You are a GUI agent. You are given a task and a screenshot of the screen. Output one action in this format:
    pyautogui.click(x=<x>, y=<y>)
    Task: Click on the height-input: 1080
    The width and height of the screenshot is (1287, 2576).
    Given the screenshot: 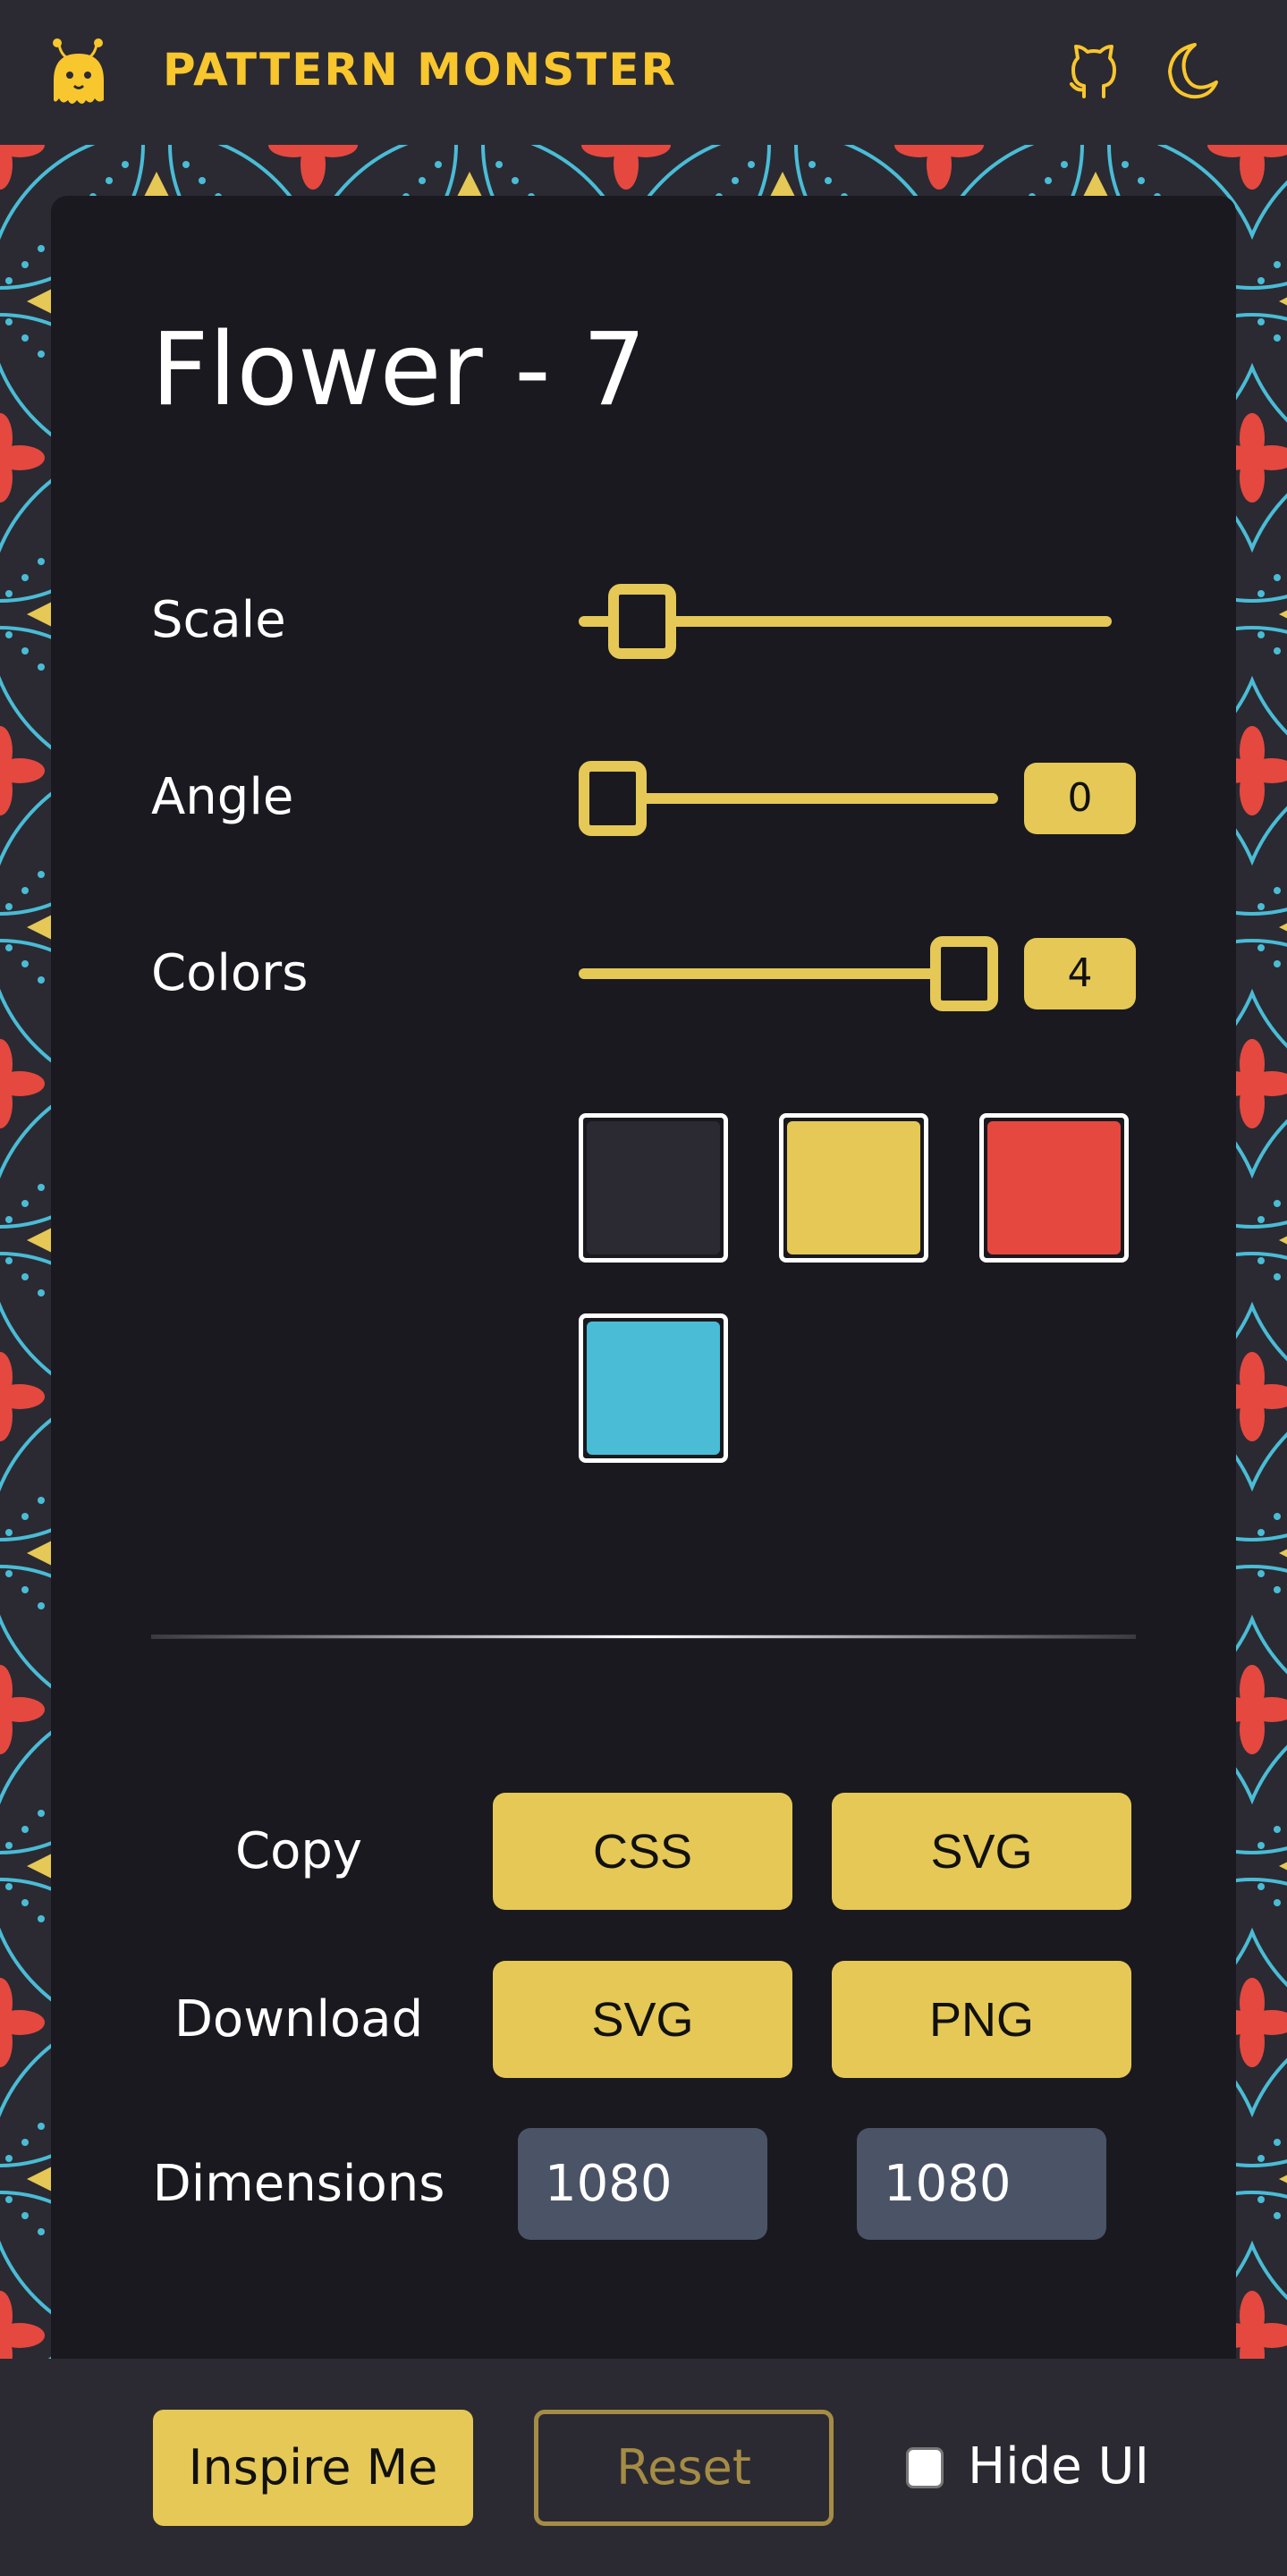 What is the action you would take?
    pyautogui.click(x=981, y=2184)
    